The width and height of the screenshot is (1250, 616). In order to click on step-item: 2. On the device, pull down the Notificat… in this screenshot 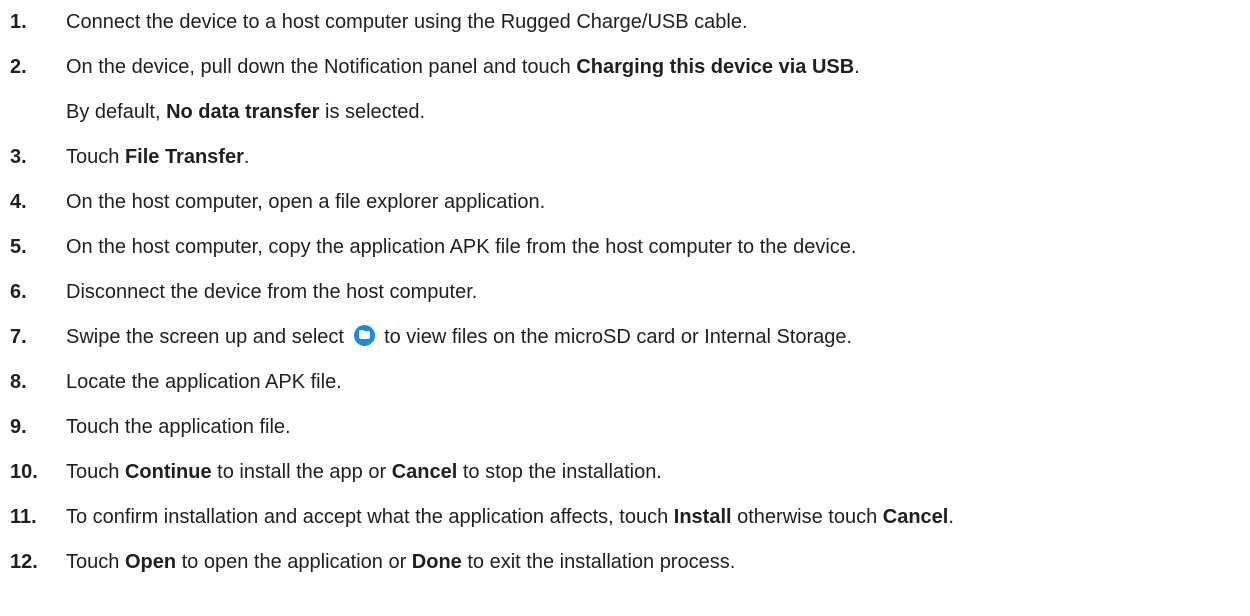, I will do `click(625, 67)`.